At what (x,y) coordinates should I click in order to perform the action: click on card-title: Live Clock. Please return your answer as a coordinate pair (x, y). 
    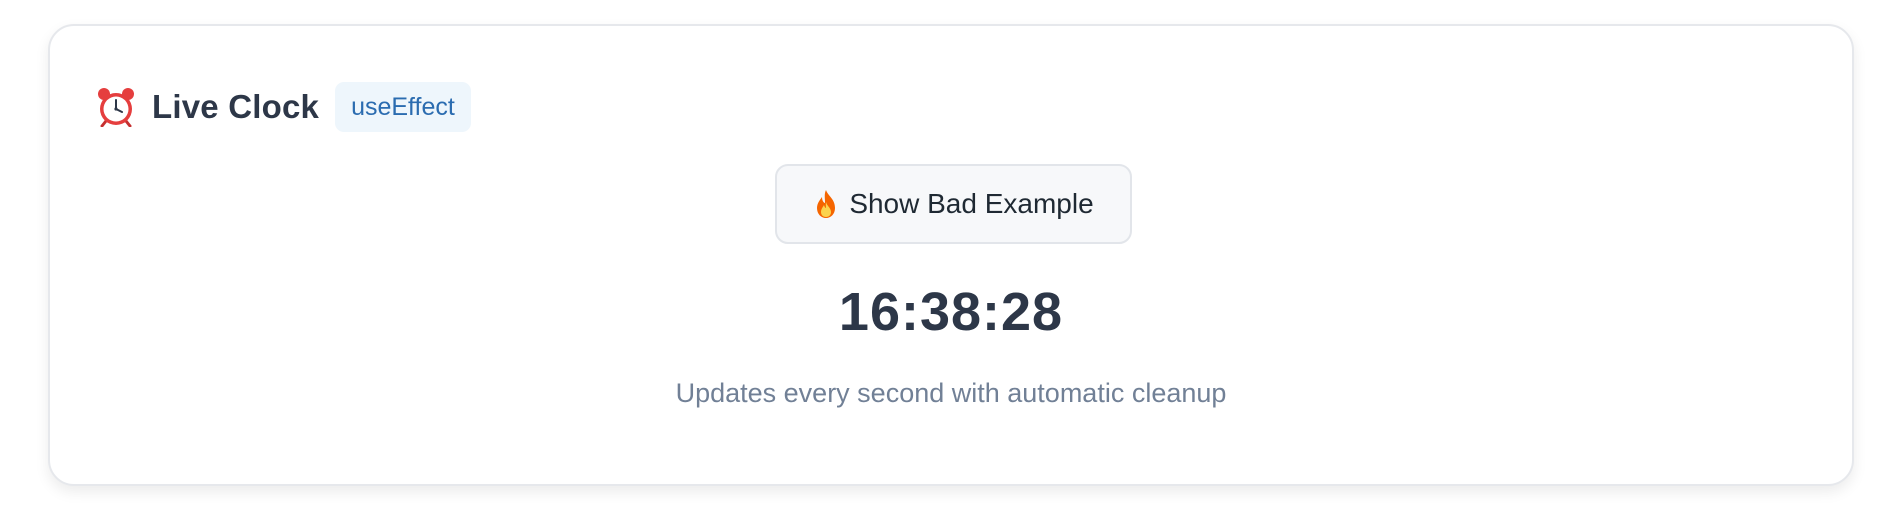
    Looking at the image, I should click on (236, 106).